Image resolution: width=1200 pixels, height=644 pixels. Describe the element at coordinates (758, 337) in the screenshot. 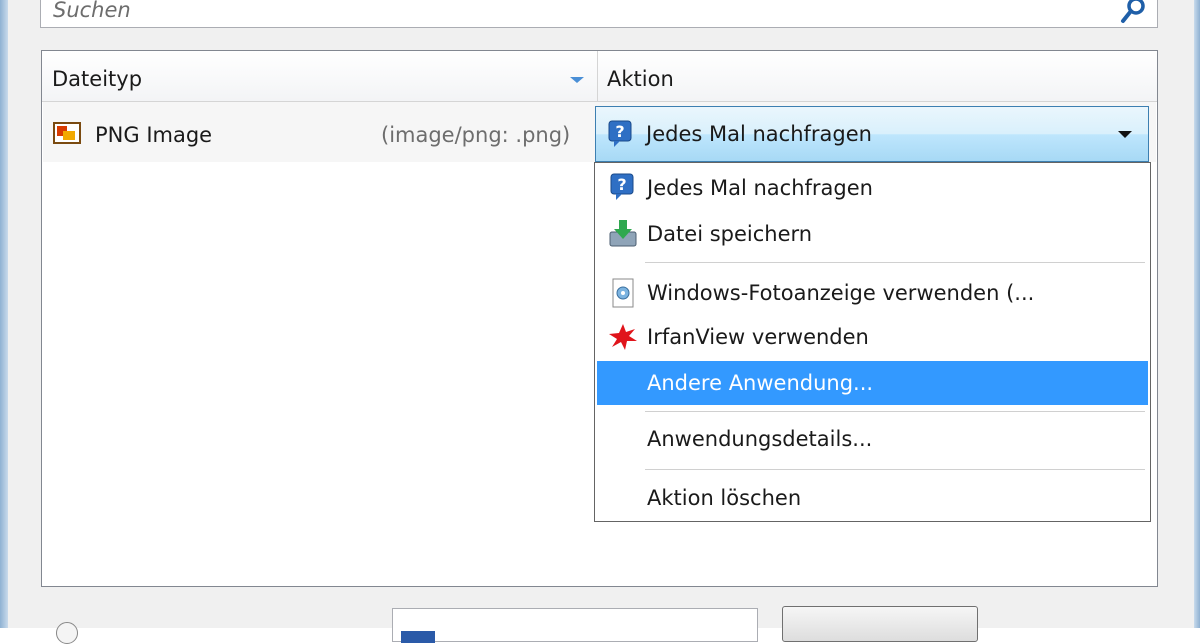

I see `menu-item-label: IrfanView verwenden` at that location.